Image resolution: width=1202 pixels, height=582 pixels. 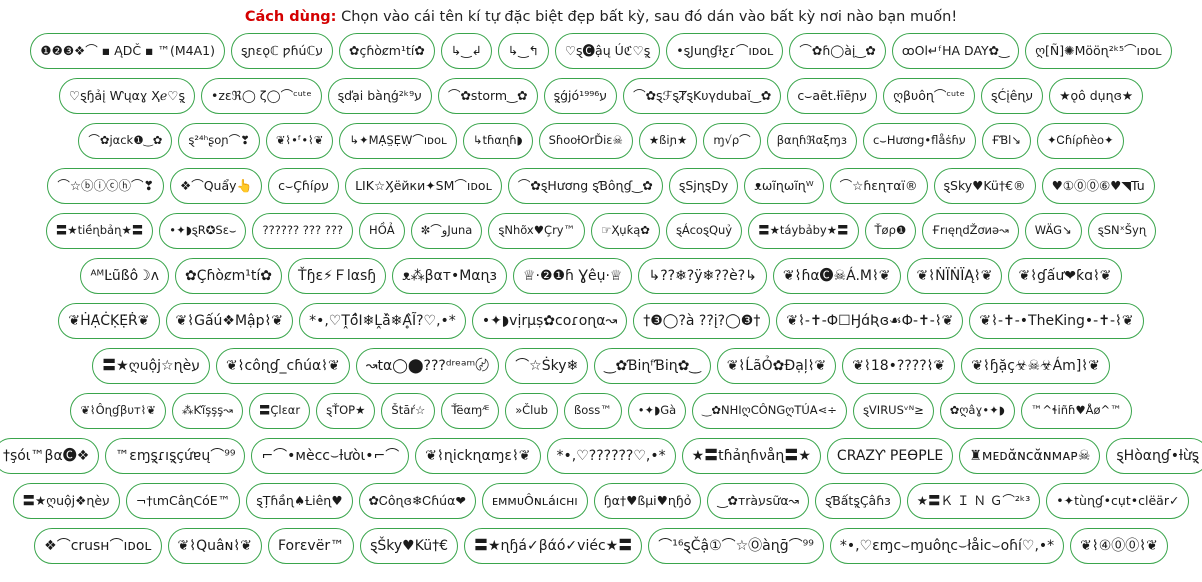 I want to click on name-chip: ⌒✿ɦ◯àį‿✿, so click(x=837, y=51).